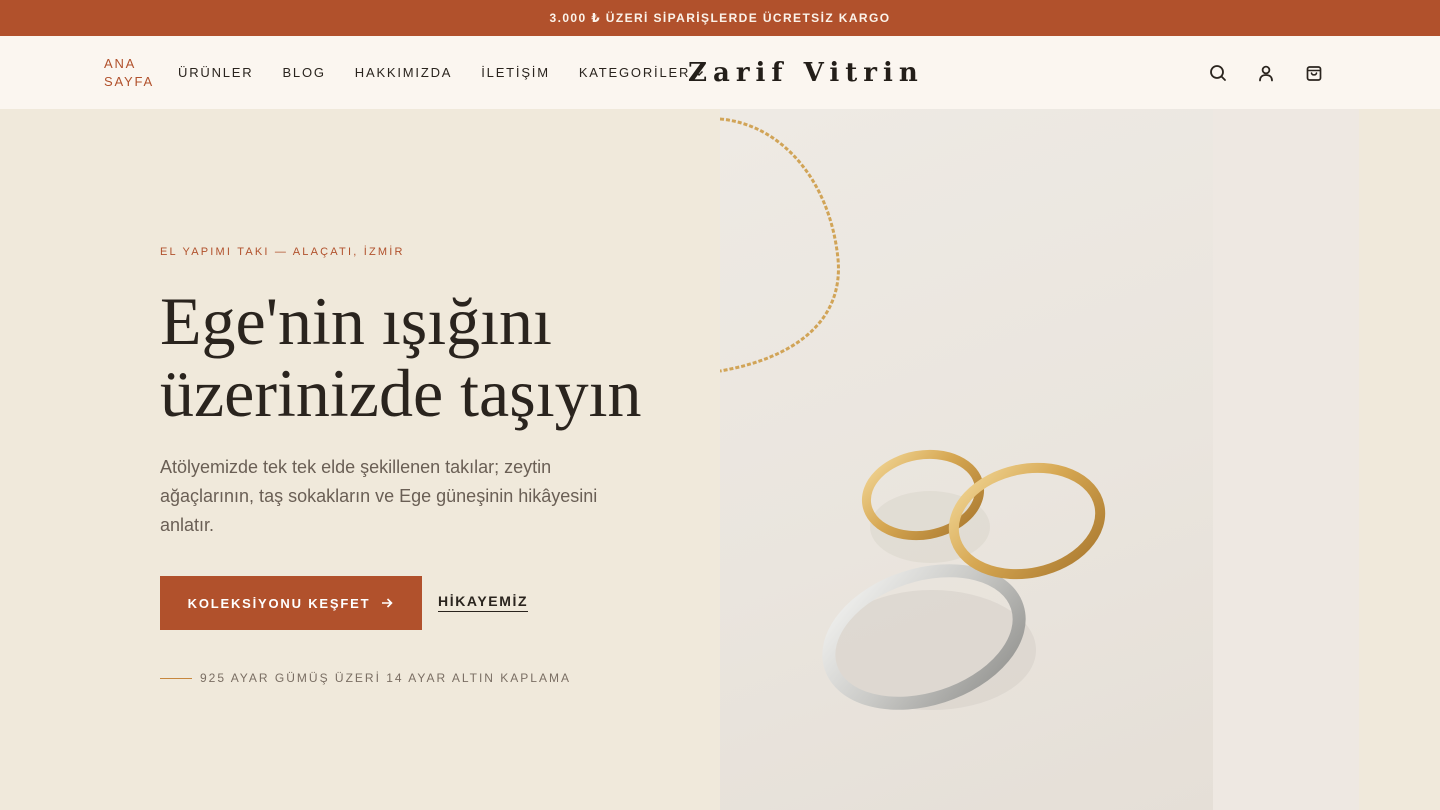  What do you see at coordinates (634, 72) in the screenshot?
I see `nav-item-categories-label: KATEGORİLER` at bounding box center [634, 72].